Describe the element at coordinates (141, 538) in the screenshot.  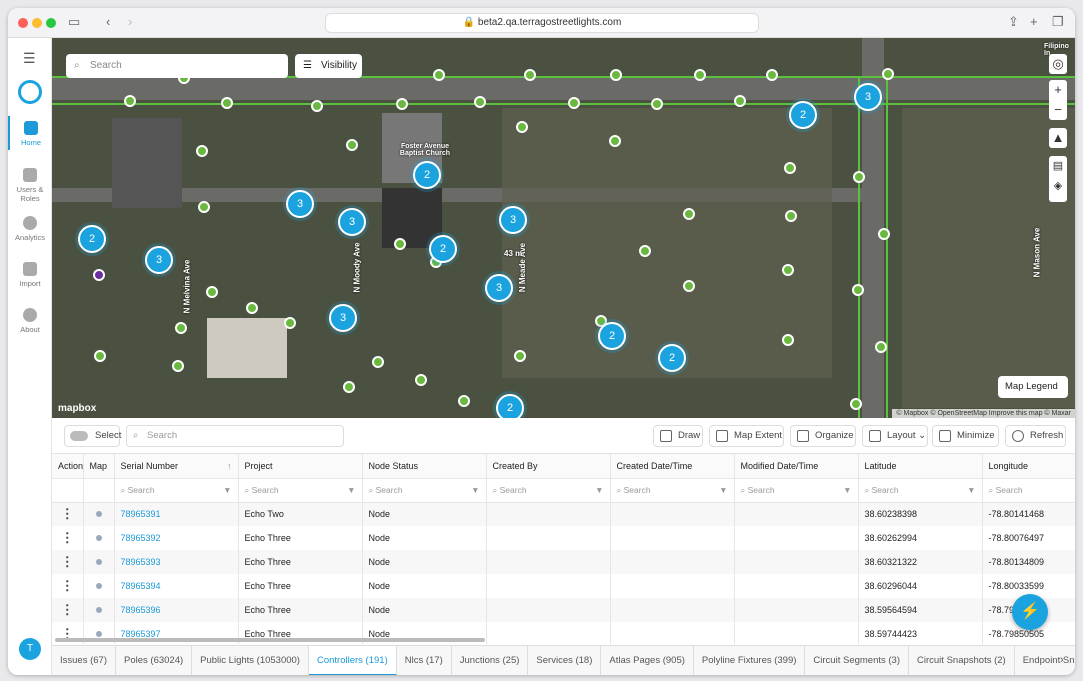
I see `serial-number-link: 78965392` at that location.